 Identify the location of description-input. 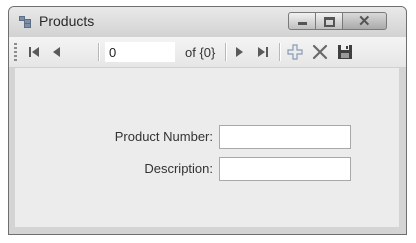
(285, 169).